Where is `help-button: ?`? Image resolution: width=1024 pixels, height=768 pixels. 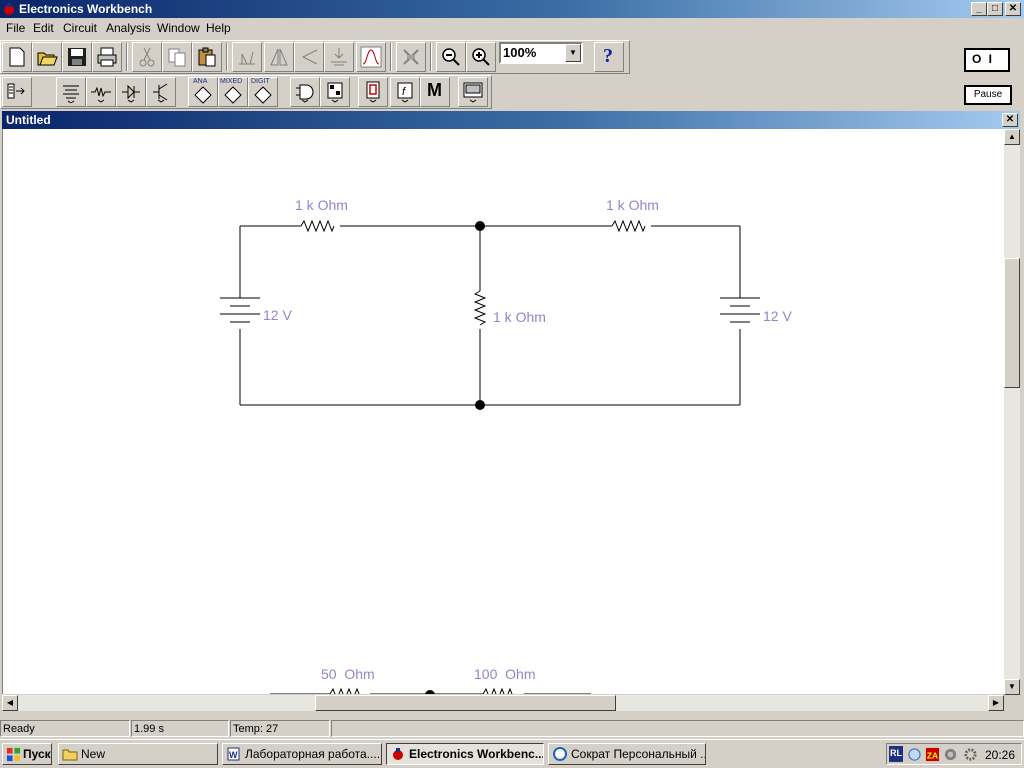 help-button: ? is located at coordinates (609, 57).